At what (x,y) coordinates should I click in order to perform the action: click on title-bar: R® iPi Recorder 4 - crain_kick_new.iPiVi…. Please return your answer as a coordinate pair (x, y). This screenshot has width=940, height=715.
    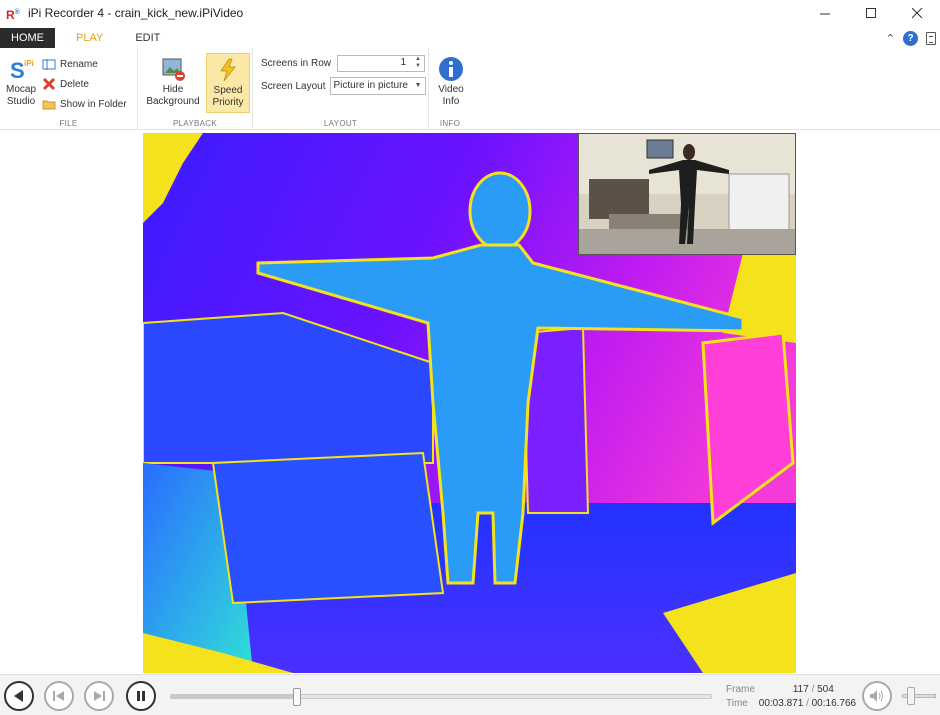
    Looking at the image, I should click on (470, 13).